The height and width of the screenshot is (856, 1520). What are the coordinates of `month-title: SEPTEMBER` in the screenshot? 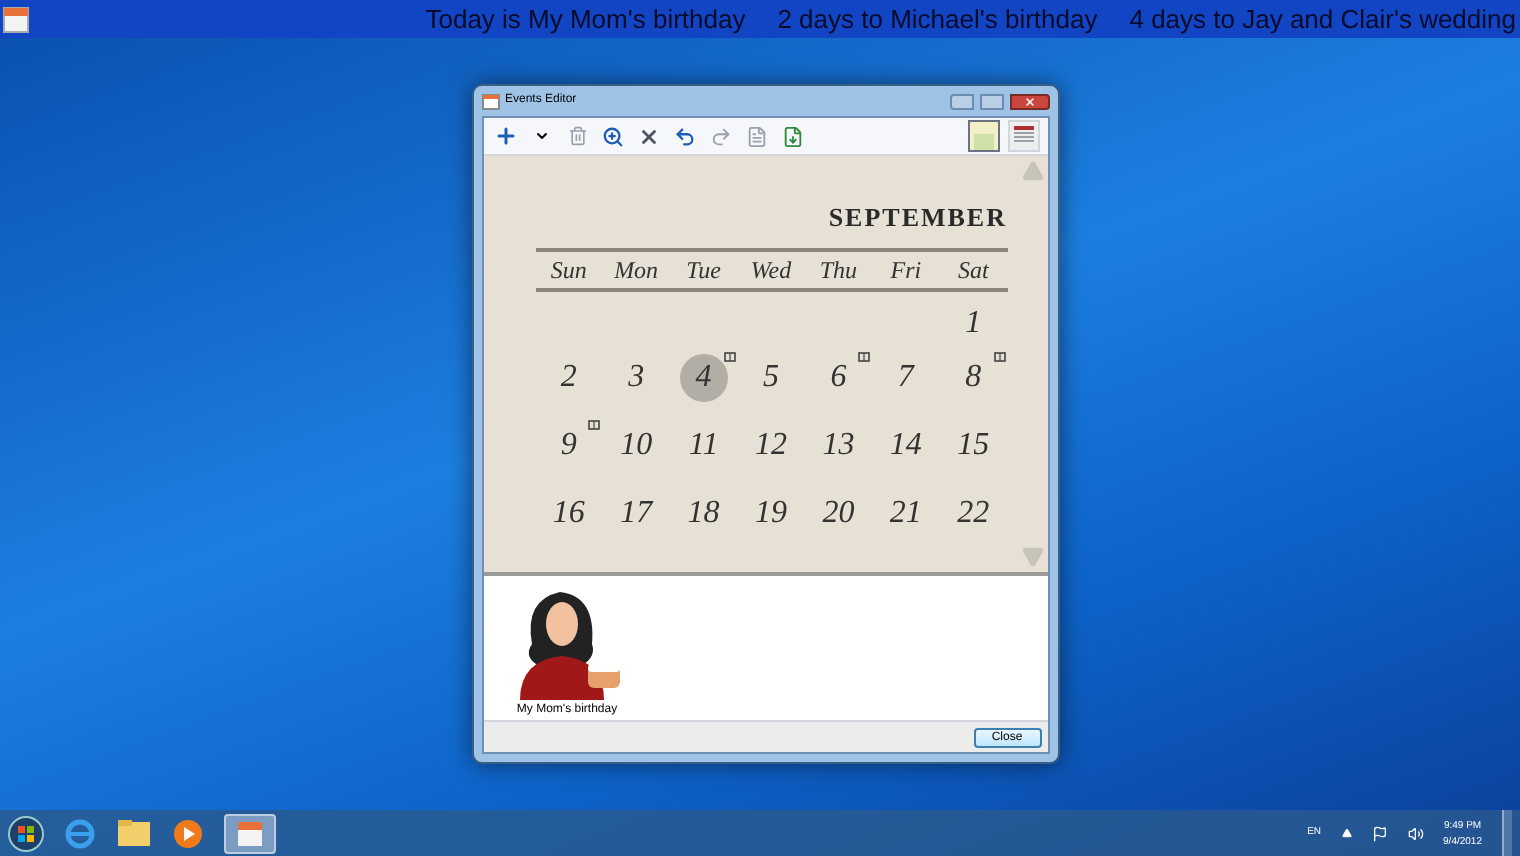 It's located at (917, 218).